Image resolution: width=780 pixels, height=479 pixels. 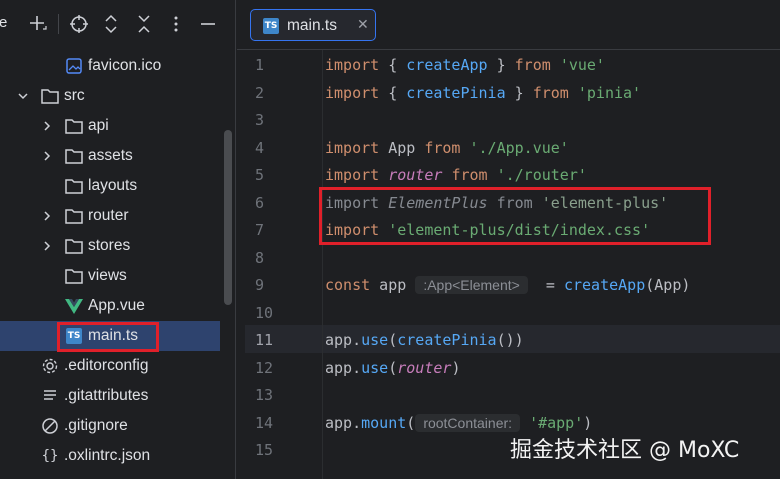 What do you see at coordinates (117, 216) in the screenshot?
I see `tree-item-router: router` at bounding box center [117, 216].